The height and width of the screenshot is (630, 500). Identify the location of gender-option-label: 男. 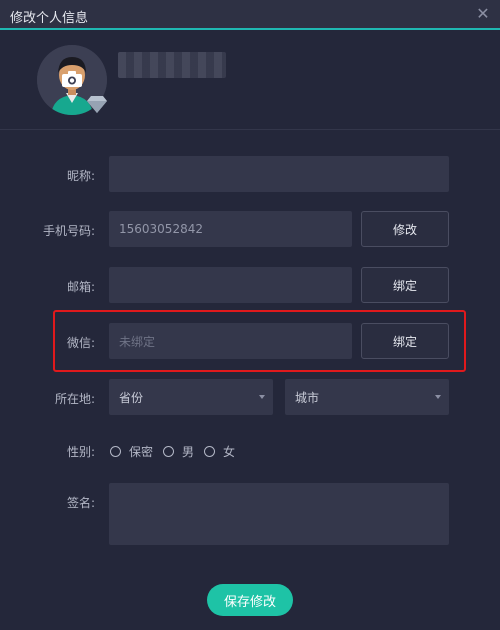
(188, 452).